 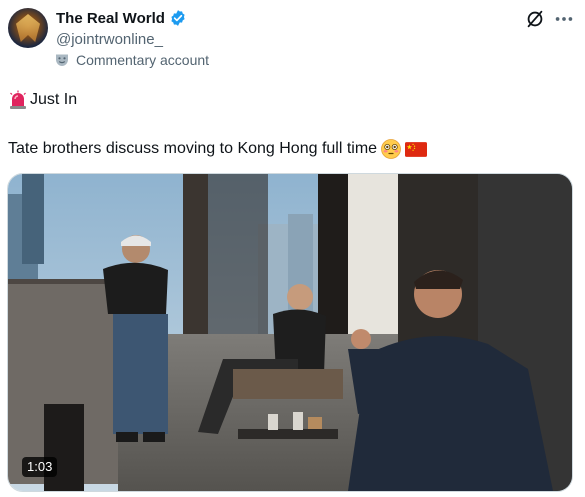 What do you see at coordinates (110, 18) in the screenshot?
I see `display-name: The Real World` at bounding box center [110, 18].